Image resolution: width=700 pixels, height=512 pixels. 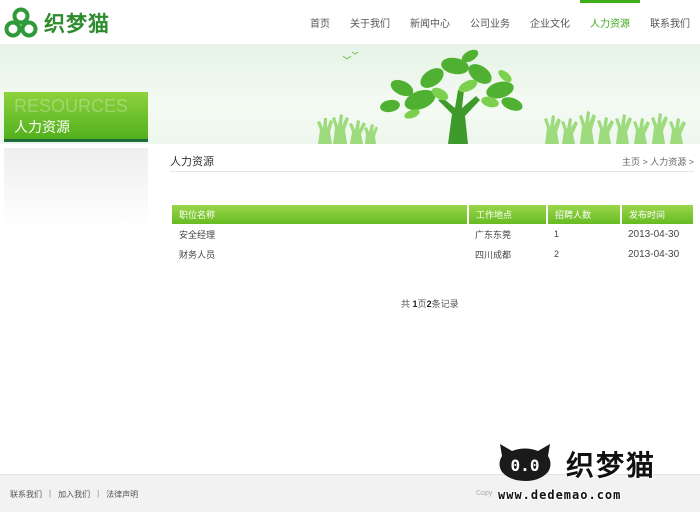 I want to click on nav-item-contact: 联系我们, so click(x=670, y=22).